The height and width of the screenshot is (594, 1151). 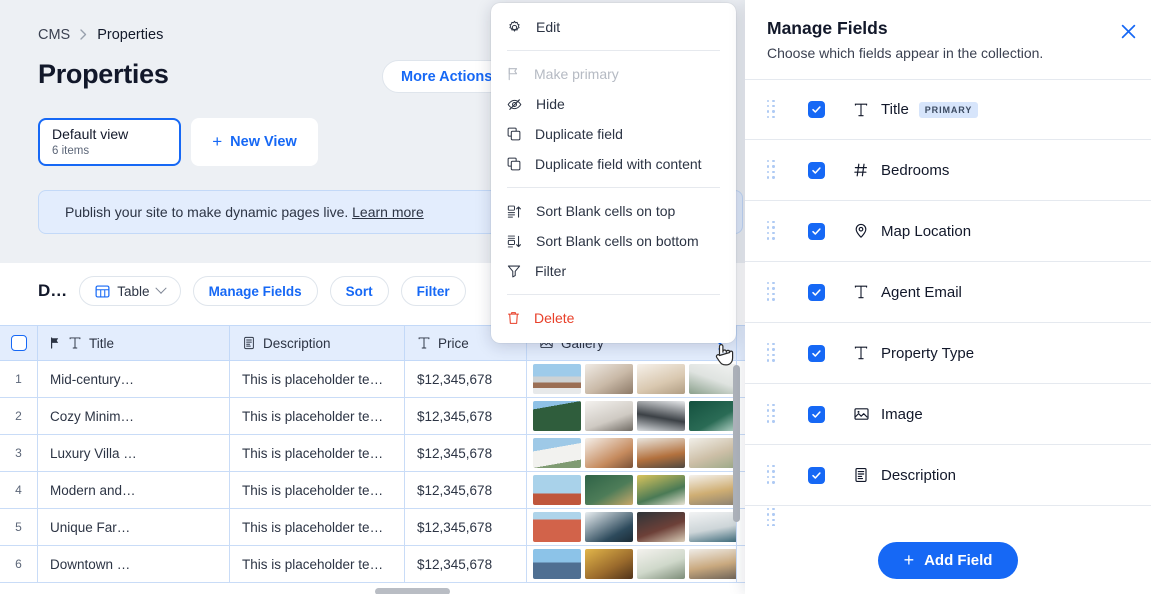 What do you see at coordinates (359, 291) in the screenshot?
I see `sort-button: Sort` at bounding box center [359, 291].